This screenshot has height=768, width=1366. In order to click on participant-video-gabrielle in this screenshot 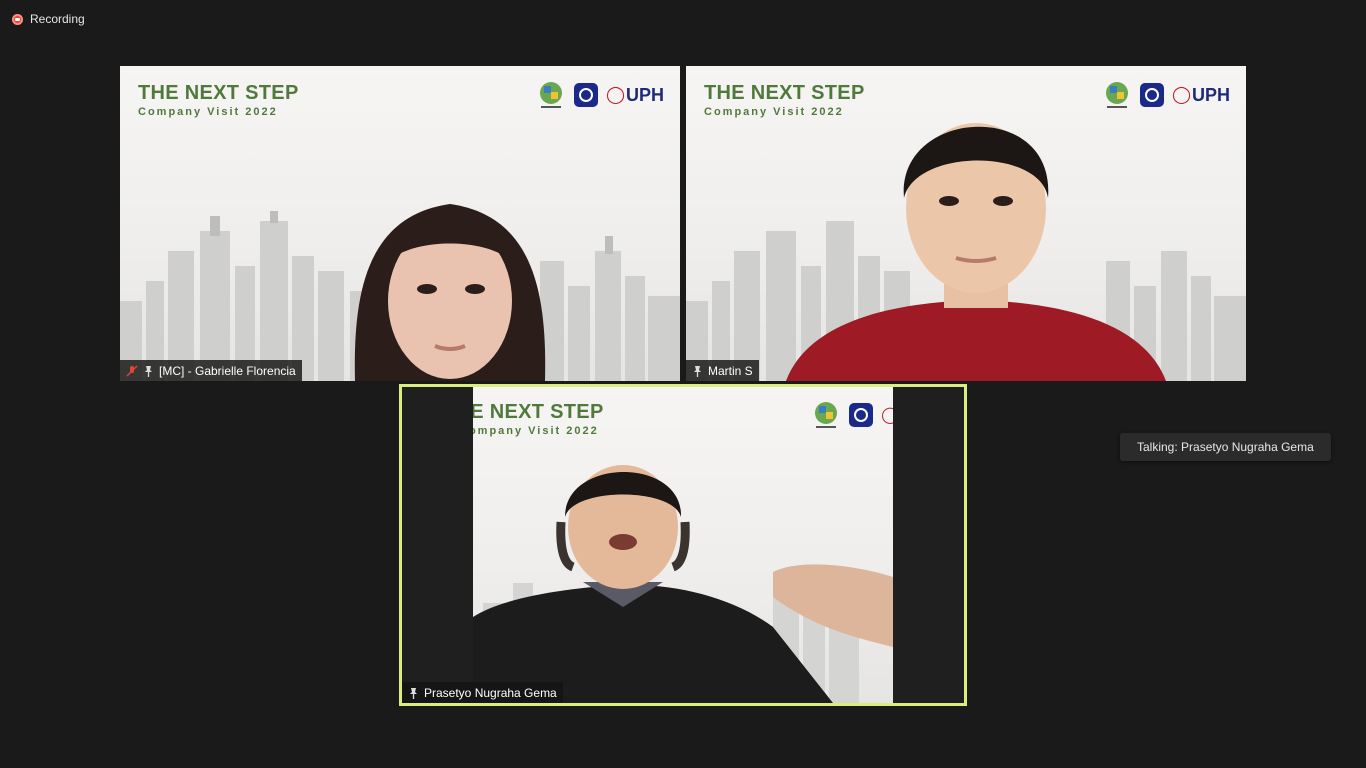, I will do `click(450, 292)`.